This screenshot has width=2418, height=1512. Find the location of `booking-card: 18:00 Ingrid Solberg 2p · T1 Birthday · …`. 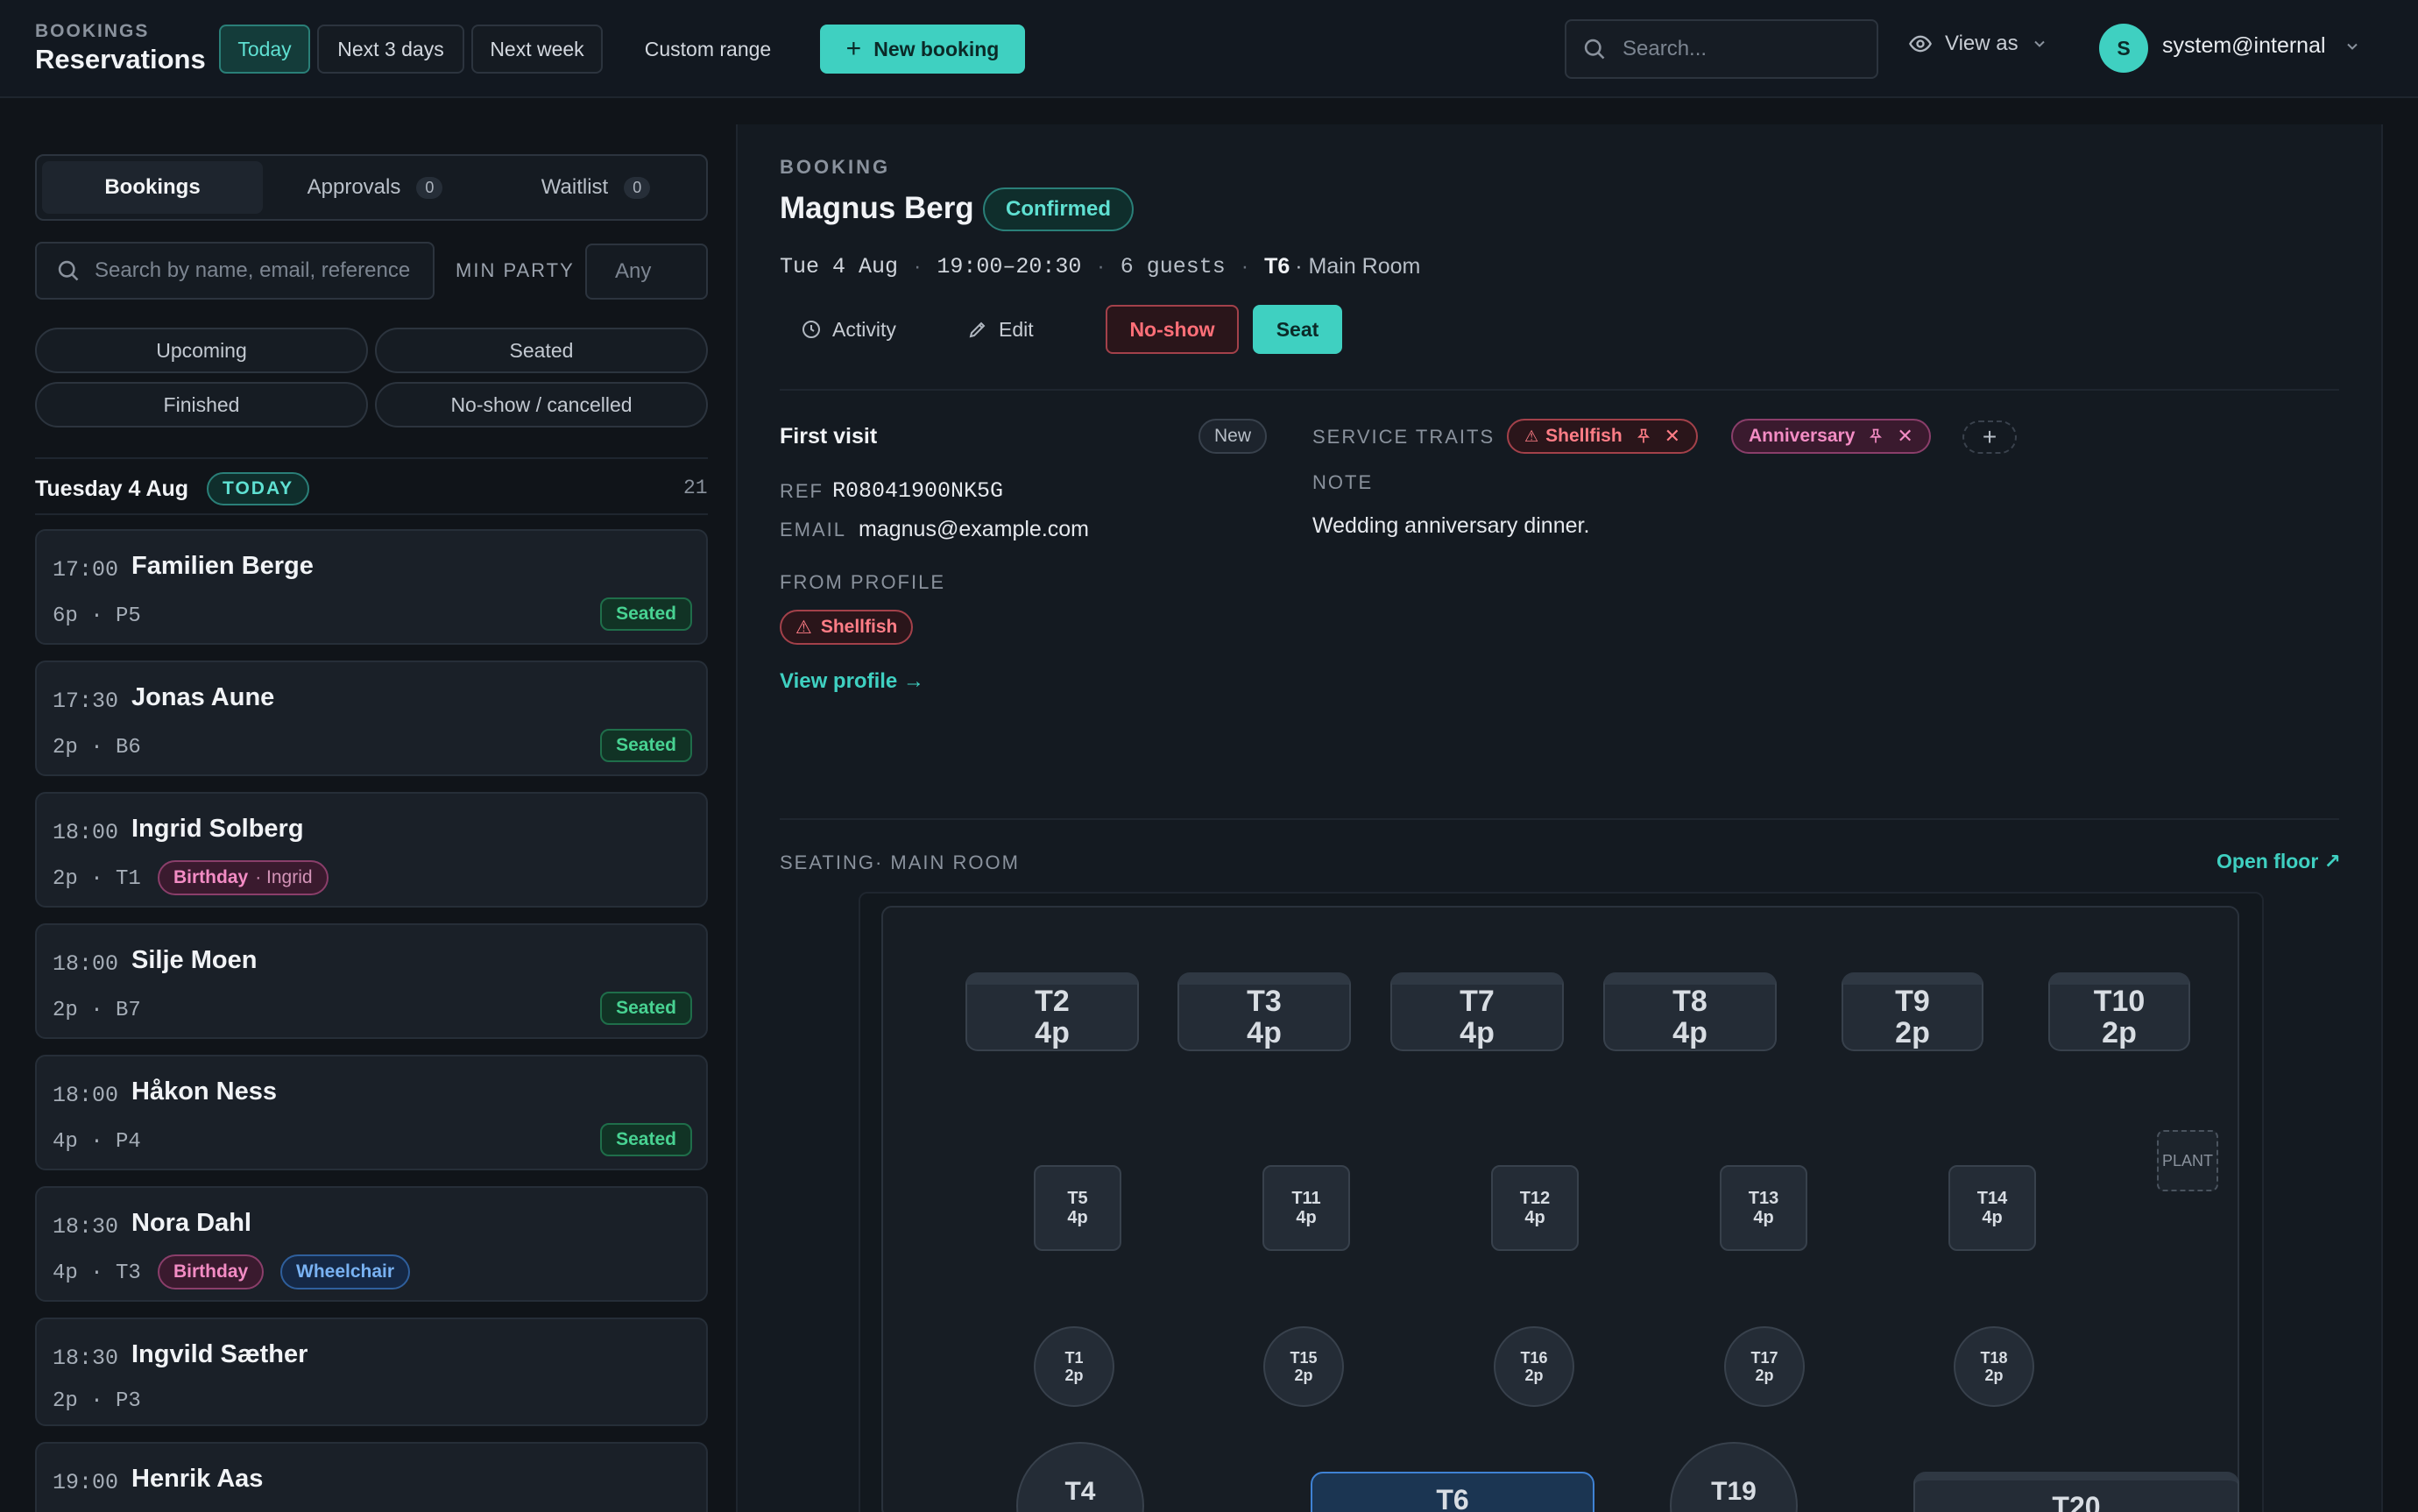

booking-card: 18:00 Ingrid Solberg 2p · T1 Birthday · … is located at coordinates (371, 850).